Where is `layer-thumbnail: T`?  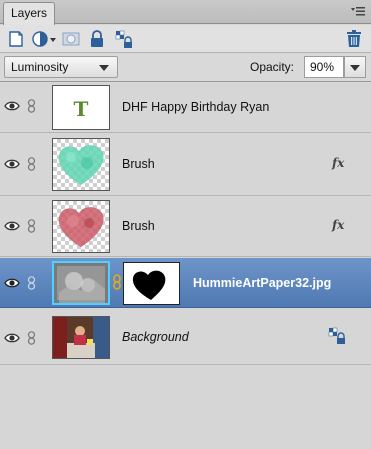 layer-thumbnail: T is located at coordinates (81, 107).